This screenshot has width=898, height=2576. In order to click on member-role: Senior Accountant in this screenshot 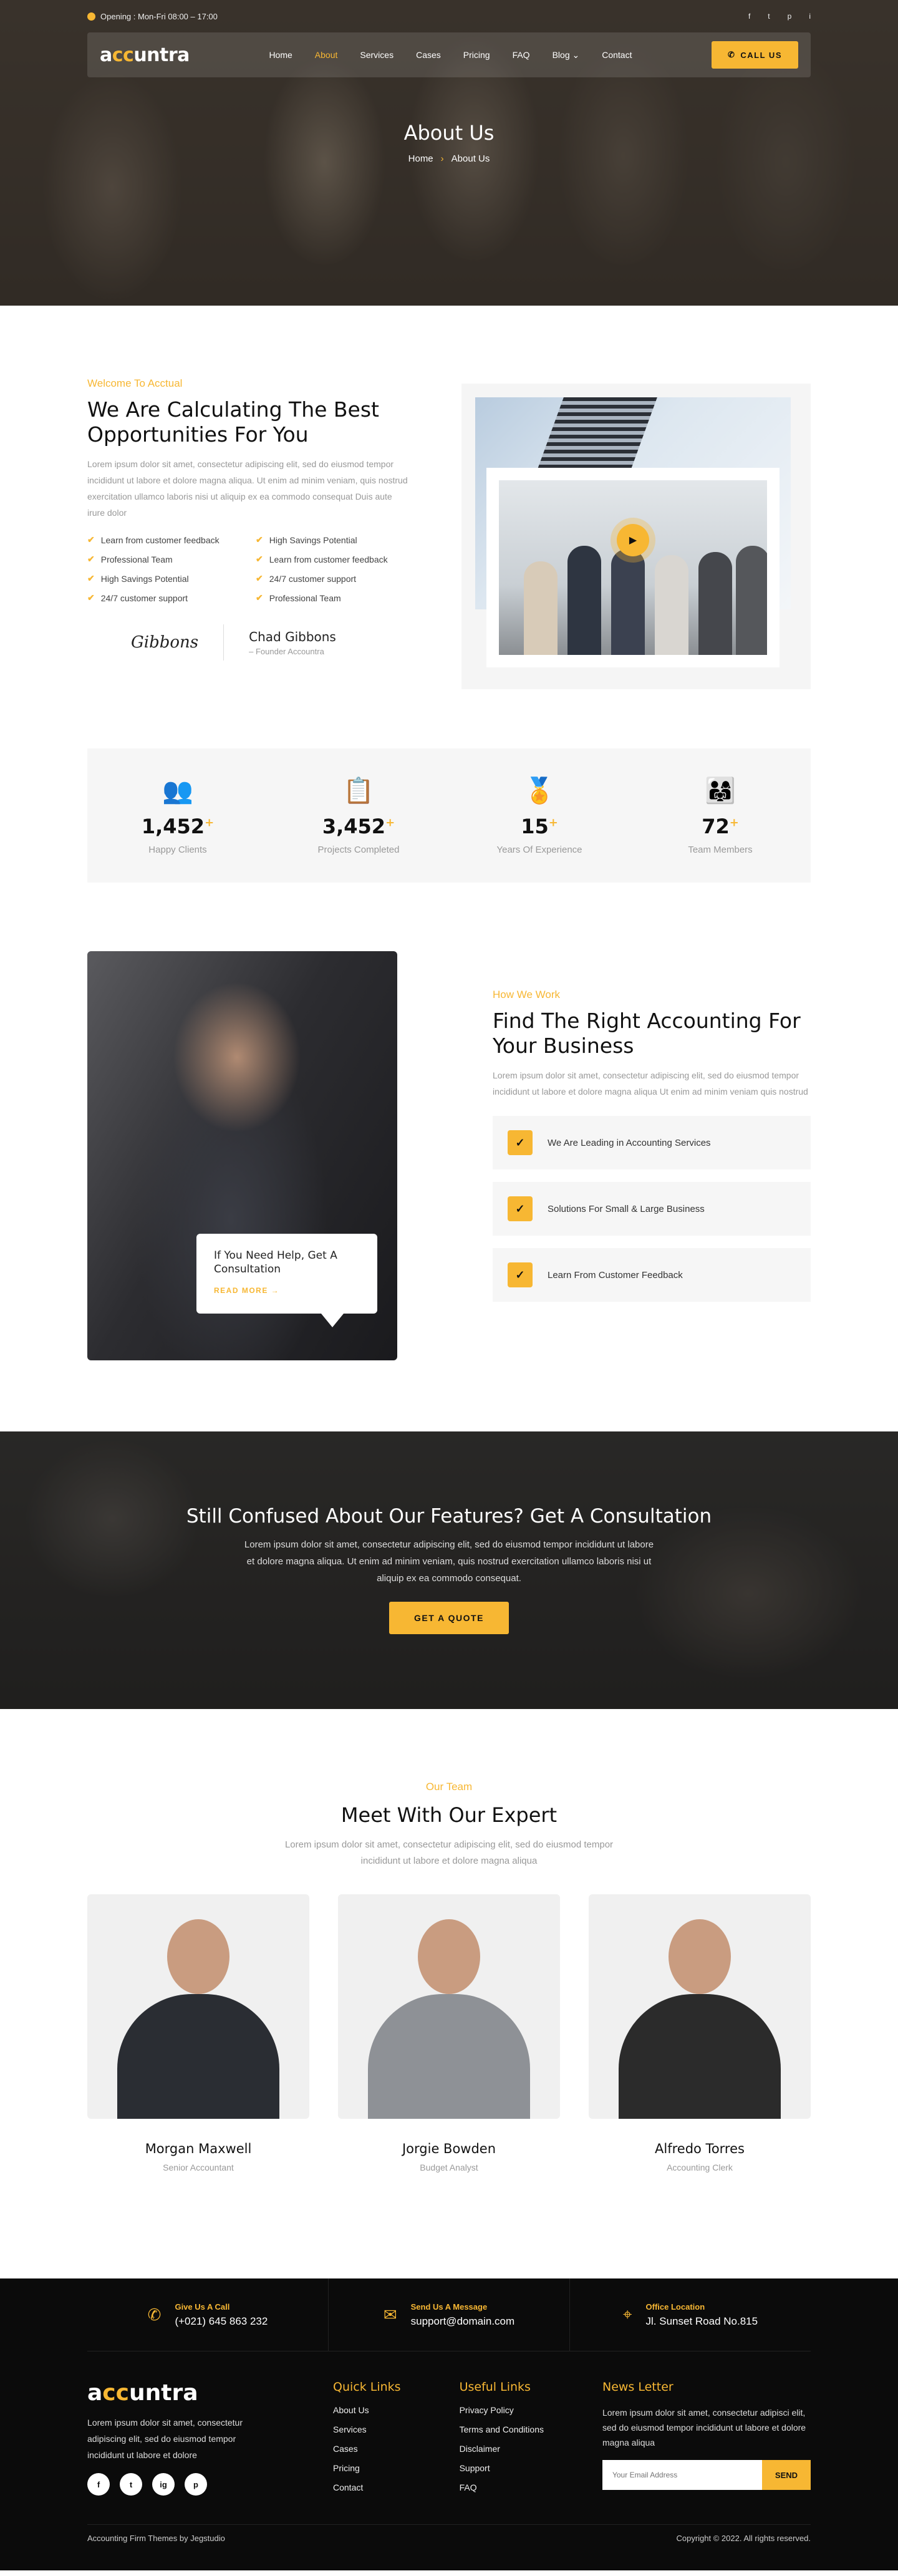, I will do `click(198, 2167)`.